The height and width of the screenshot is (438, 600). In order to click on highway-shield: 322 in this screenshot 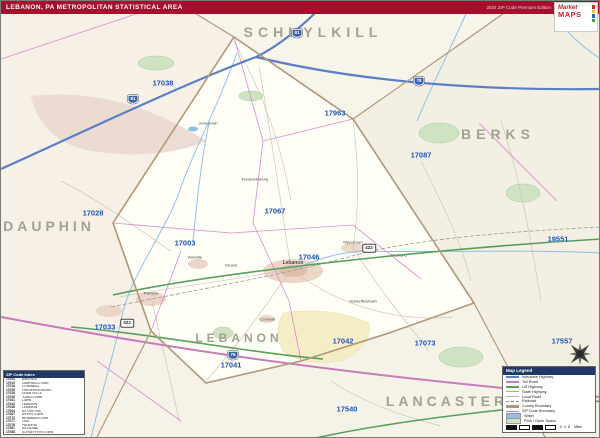, I will do `click(127, 323)`.